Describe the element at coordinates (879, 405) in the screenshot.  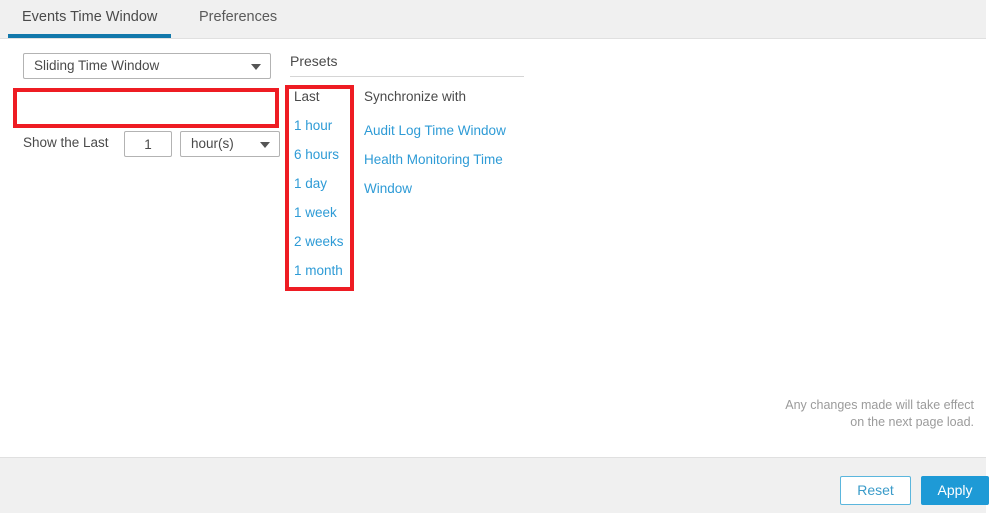
I see `changes-note-line-1: Any changes made will take effect` at that location.